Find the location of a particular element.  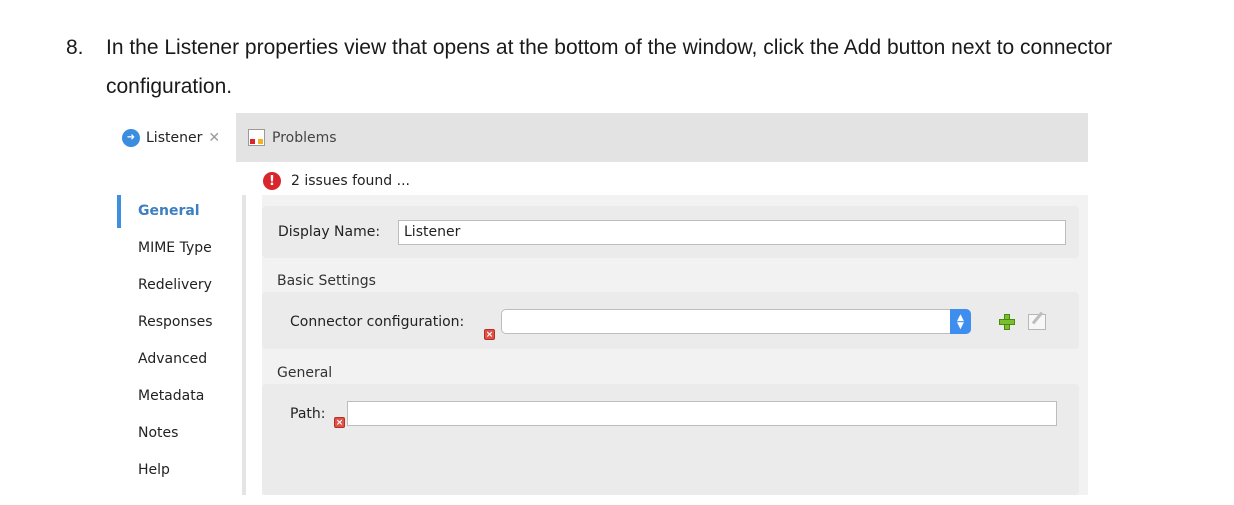

nav-item-metadata: Metadata is located at coordinates (171, 396).